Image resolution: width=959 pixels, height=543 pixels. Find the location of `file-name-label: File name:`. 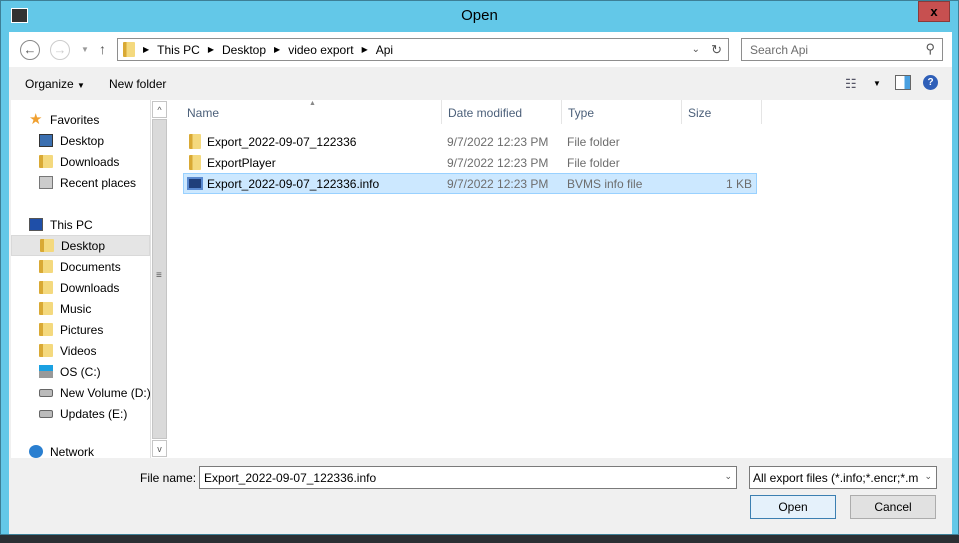

file-name-label: File name: is located at coordinates (168, 478).